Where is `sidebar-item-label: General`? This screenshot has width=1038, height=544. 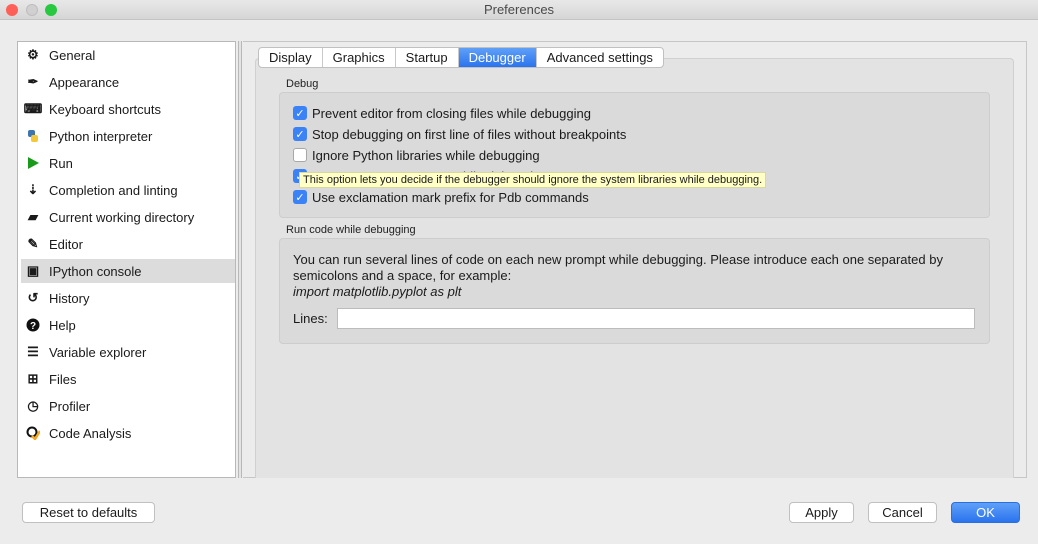
sidebar-item-label: General is located at coordinates (72, 55).